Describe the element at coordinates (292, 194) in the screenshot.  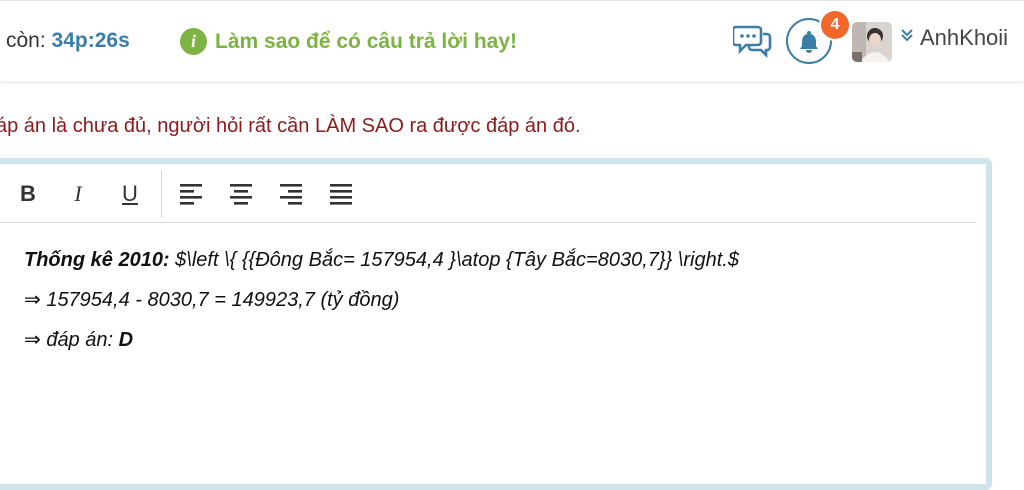
I see `align-right-icon` at that location.